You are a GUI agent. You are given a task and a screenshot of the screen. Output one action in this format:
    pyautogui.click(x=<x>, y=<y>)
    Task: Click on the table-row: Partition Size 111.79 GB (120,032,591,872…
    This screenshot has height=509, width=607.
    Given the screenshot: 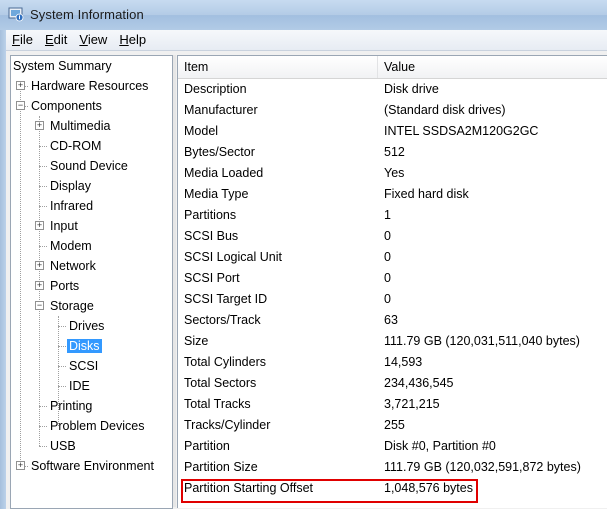 What is the action you would take?
    pyautogui.click(x=392, y=467)
    